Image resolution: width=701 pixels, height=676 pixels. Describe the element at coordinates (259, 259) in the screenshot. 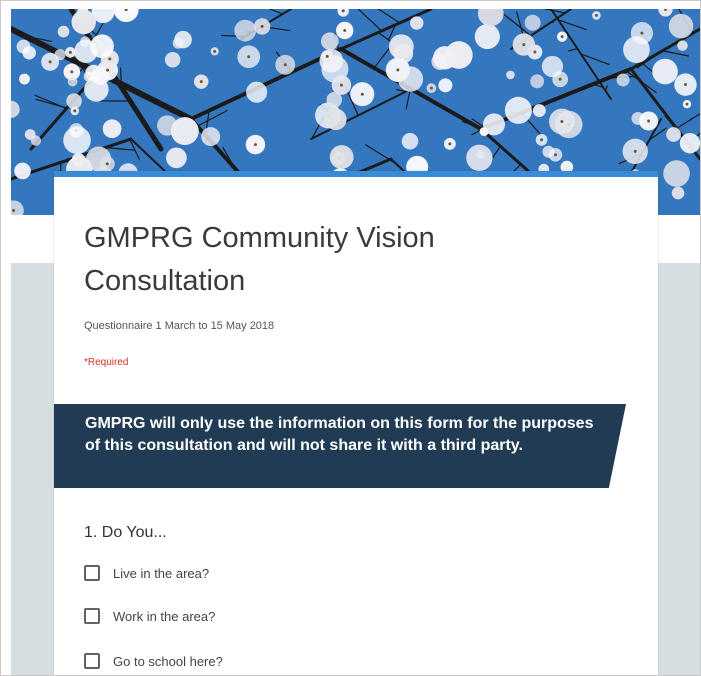

I see `form-title: GMPRG Community Vision Consultation` at that location.